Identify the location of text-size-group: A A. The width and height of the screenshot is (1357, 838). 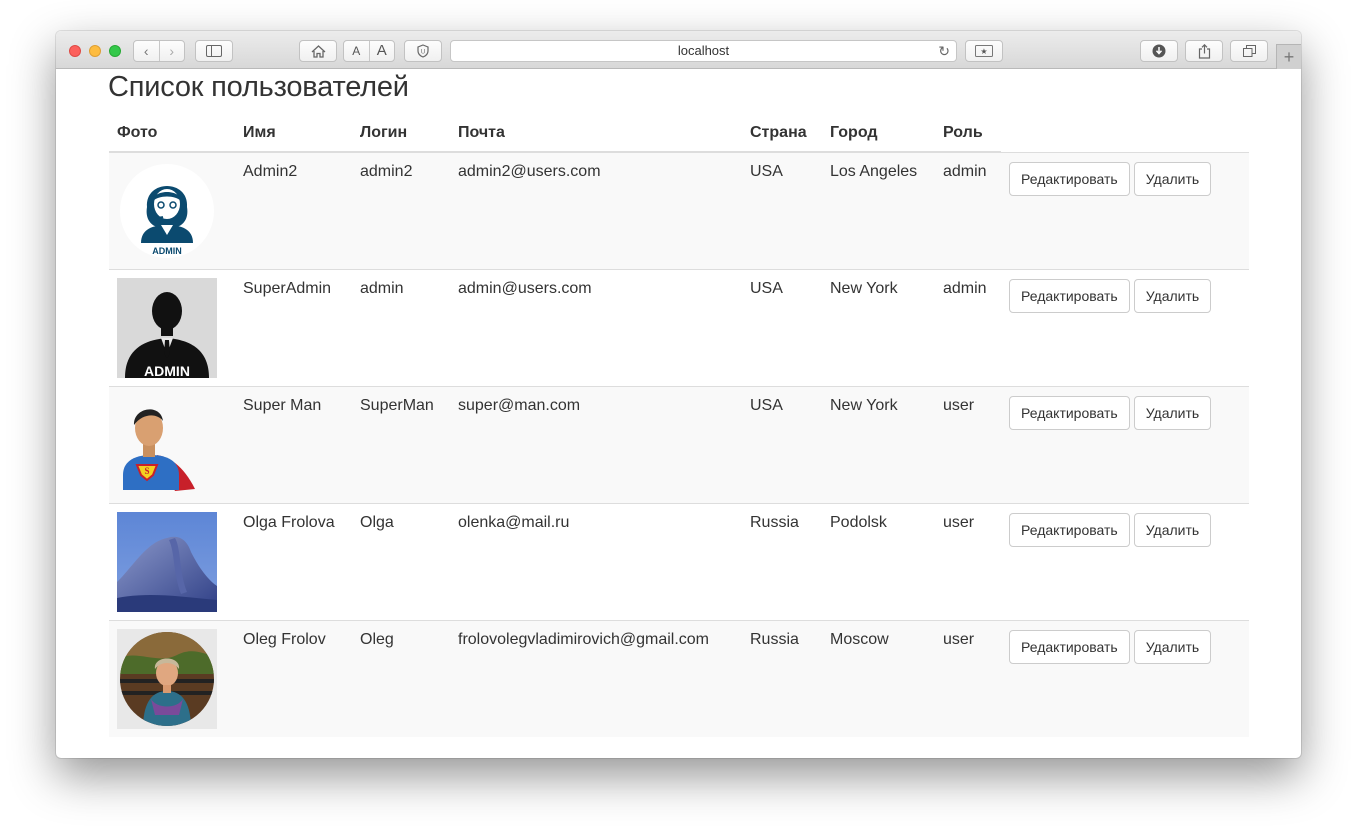
(369, 51).